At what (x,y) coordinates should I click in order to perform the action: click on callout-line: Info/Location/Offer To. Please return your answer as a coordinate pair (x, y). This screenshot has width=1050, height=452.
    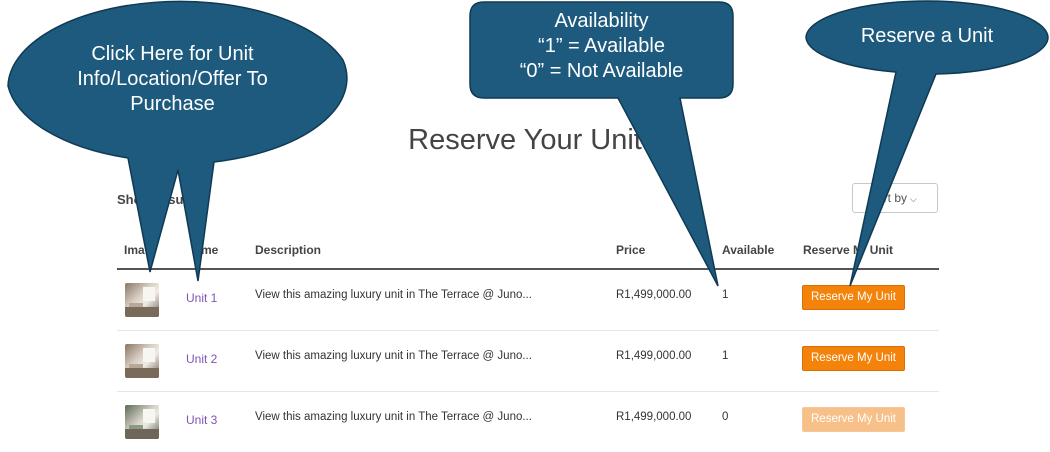
    Looking at the image, I should click on (172, 79).